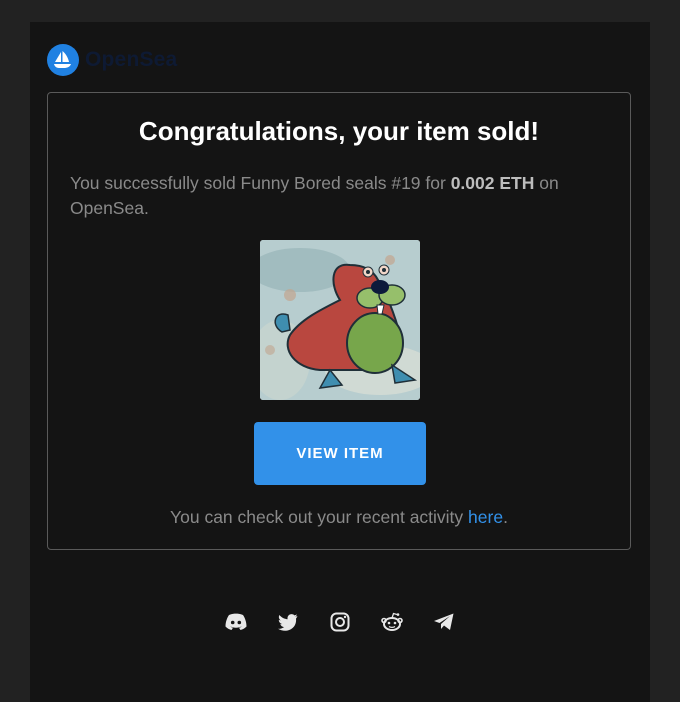 This screenshot has height=702, width=680. Describe the element at coordinates (485, 517) in the screenshot. I see `activity-here-link: here` at that location.